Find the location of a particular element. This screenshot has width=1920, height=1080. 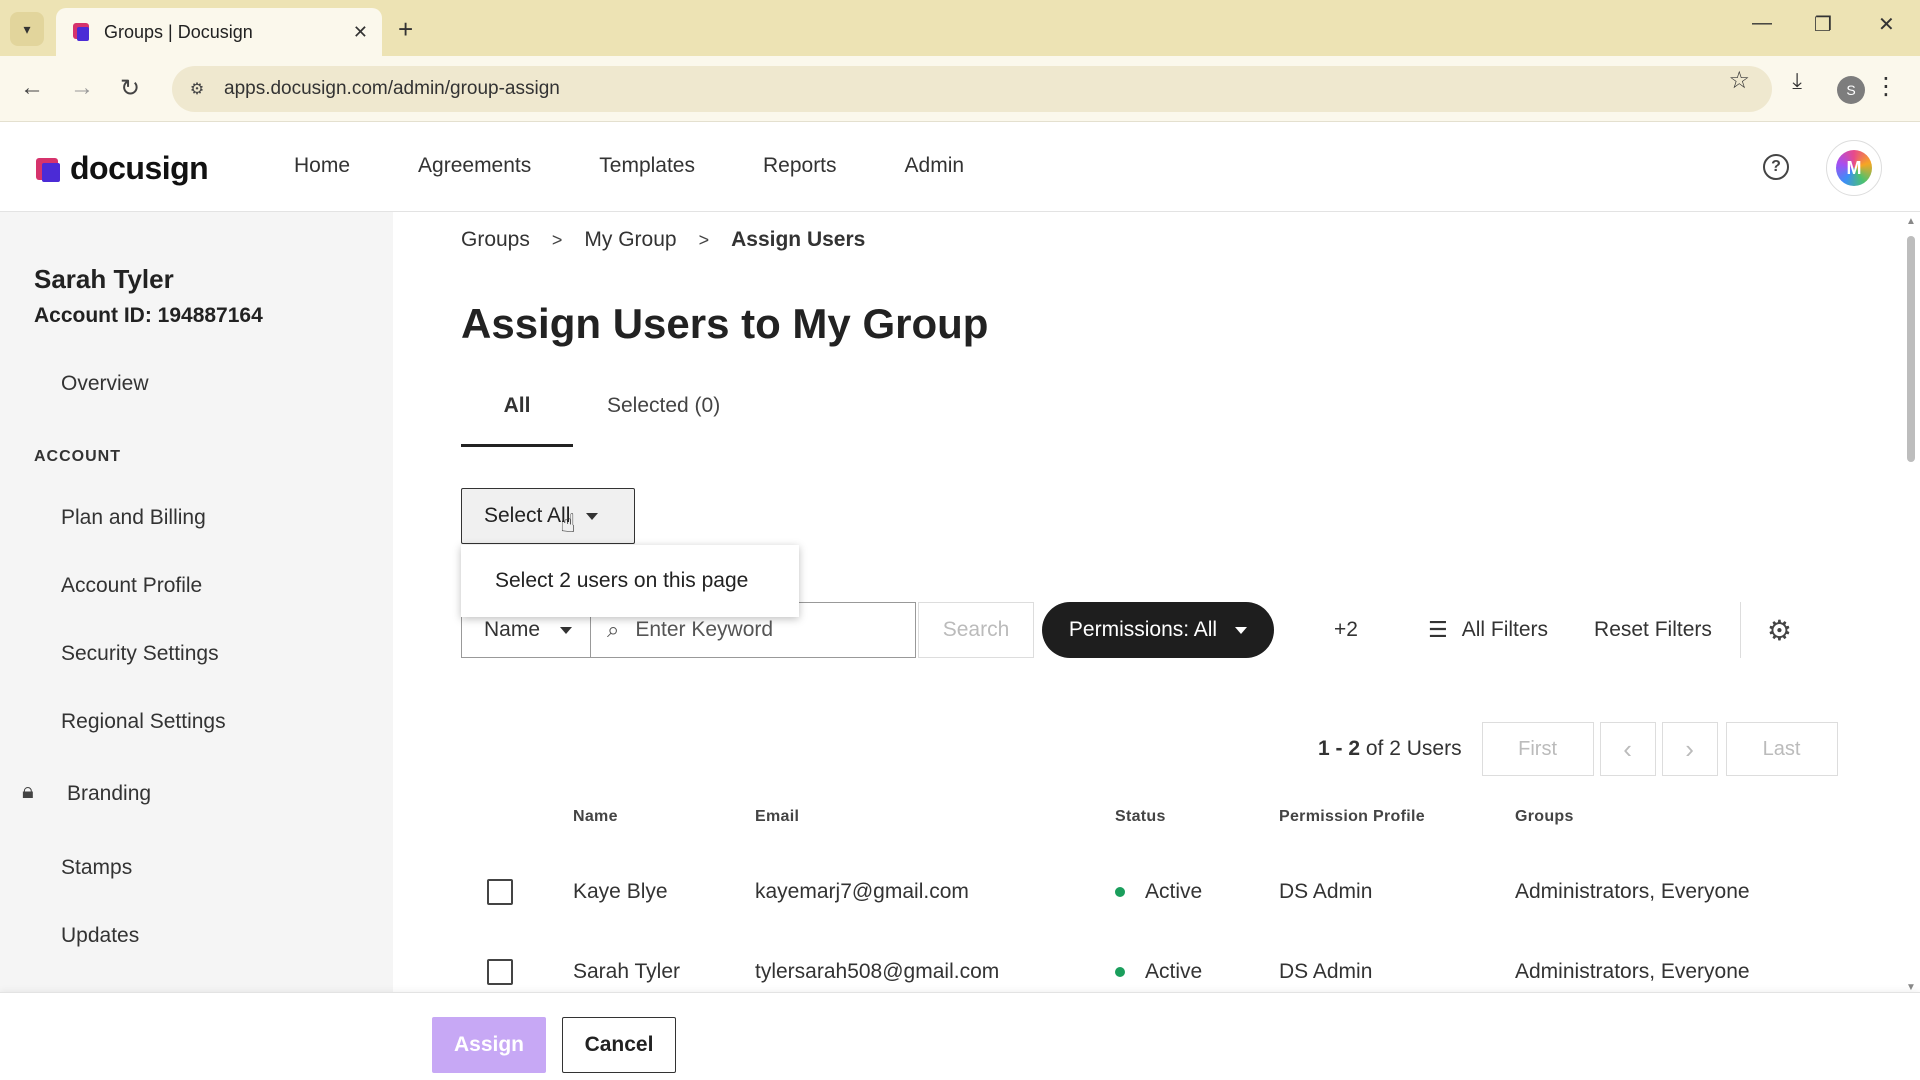

browser-menu-icon: ⋮ is located at coordinates (1886, 86).